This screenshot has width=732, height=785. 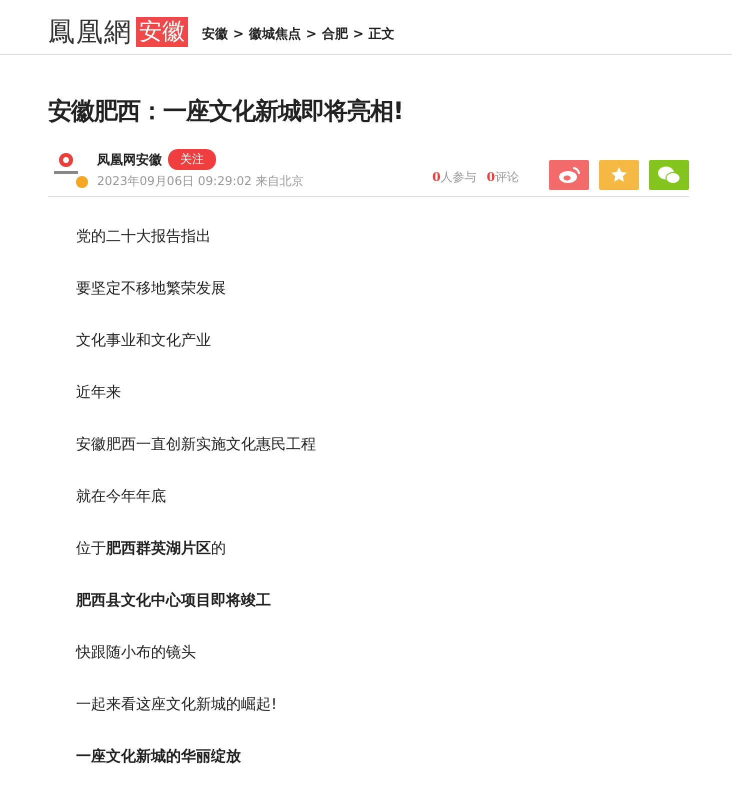 What do you see at coordinates (151, 548) in the screenshot?
I see `paragraph: 位于肥西群英湖片区的` at bounding box center [151, 548].